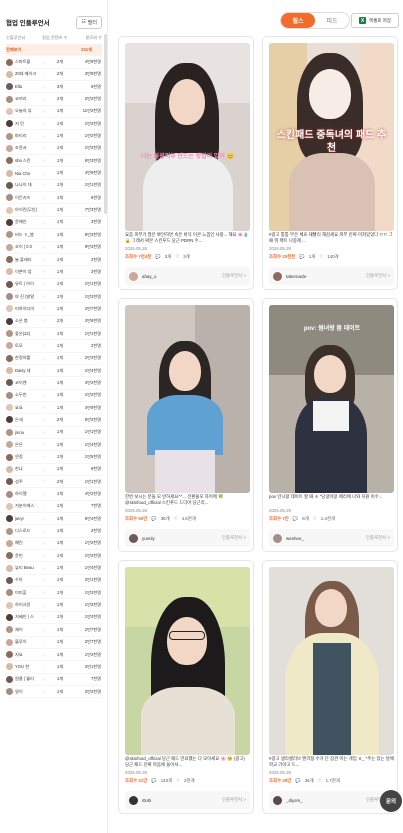  I want to click on influencer-row: jaeyi › 1개 5만4천명, so click(54, 519).